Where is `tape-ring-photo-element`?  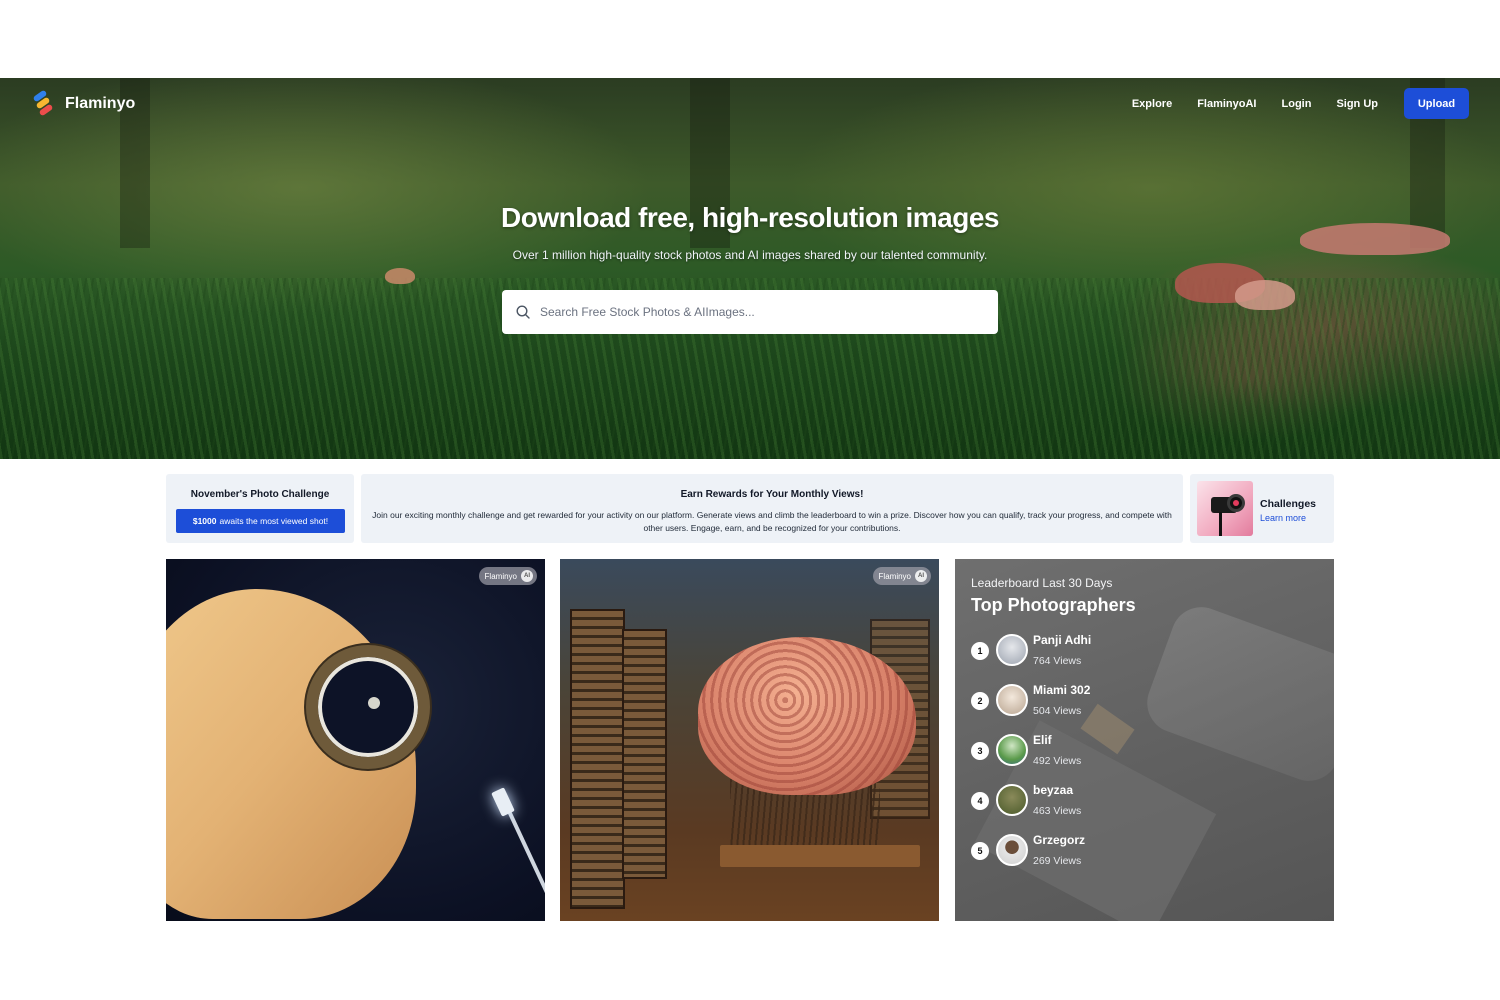
tape-ring-photo-element is located at coordinates (368, 707).